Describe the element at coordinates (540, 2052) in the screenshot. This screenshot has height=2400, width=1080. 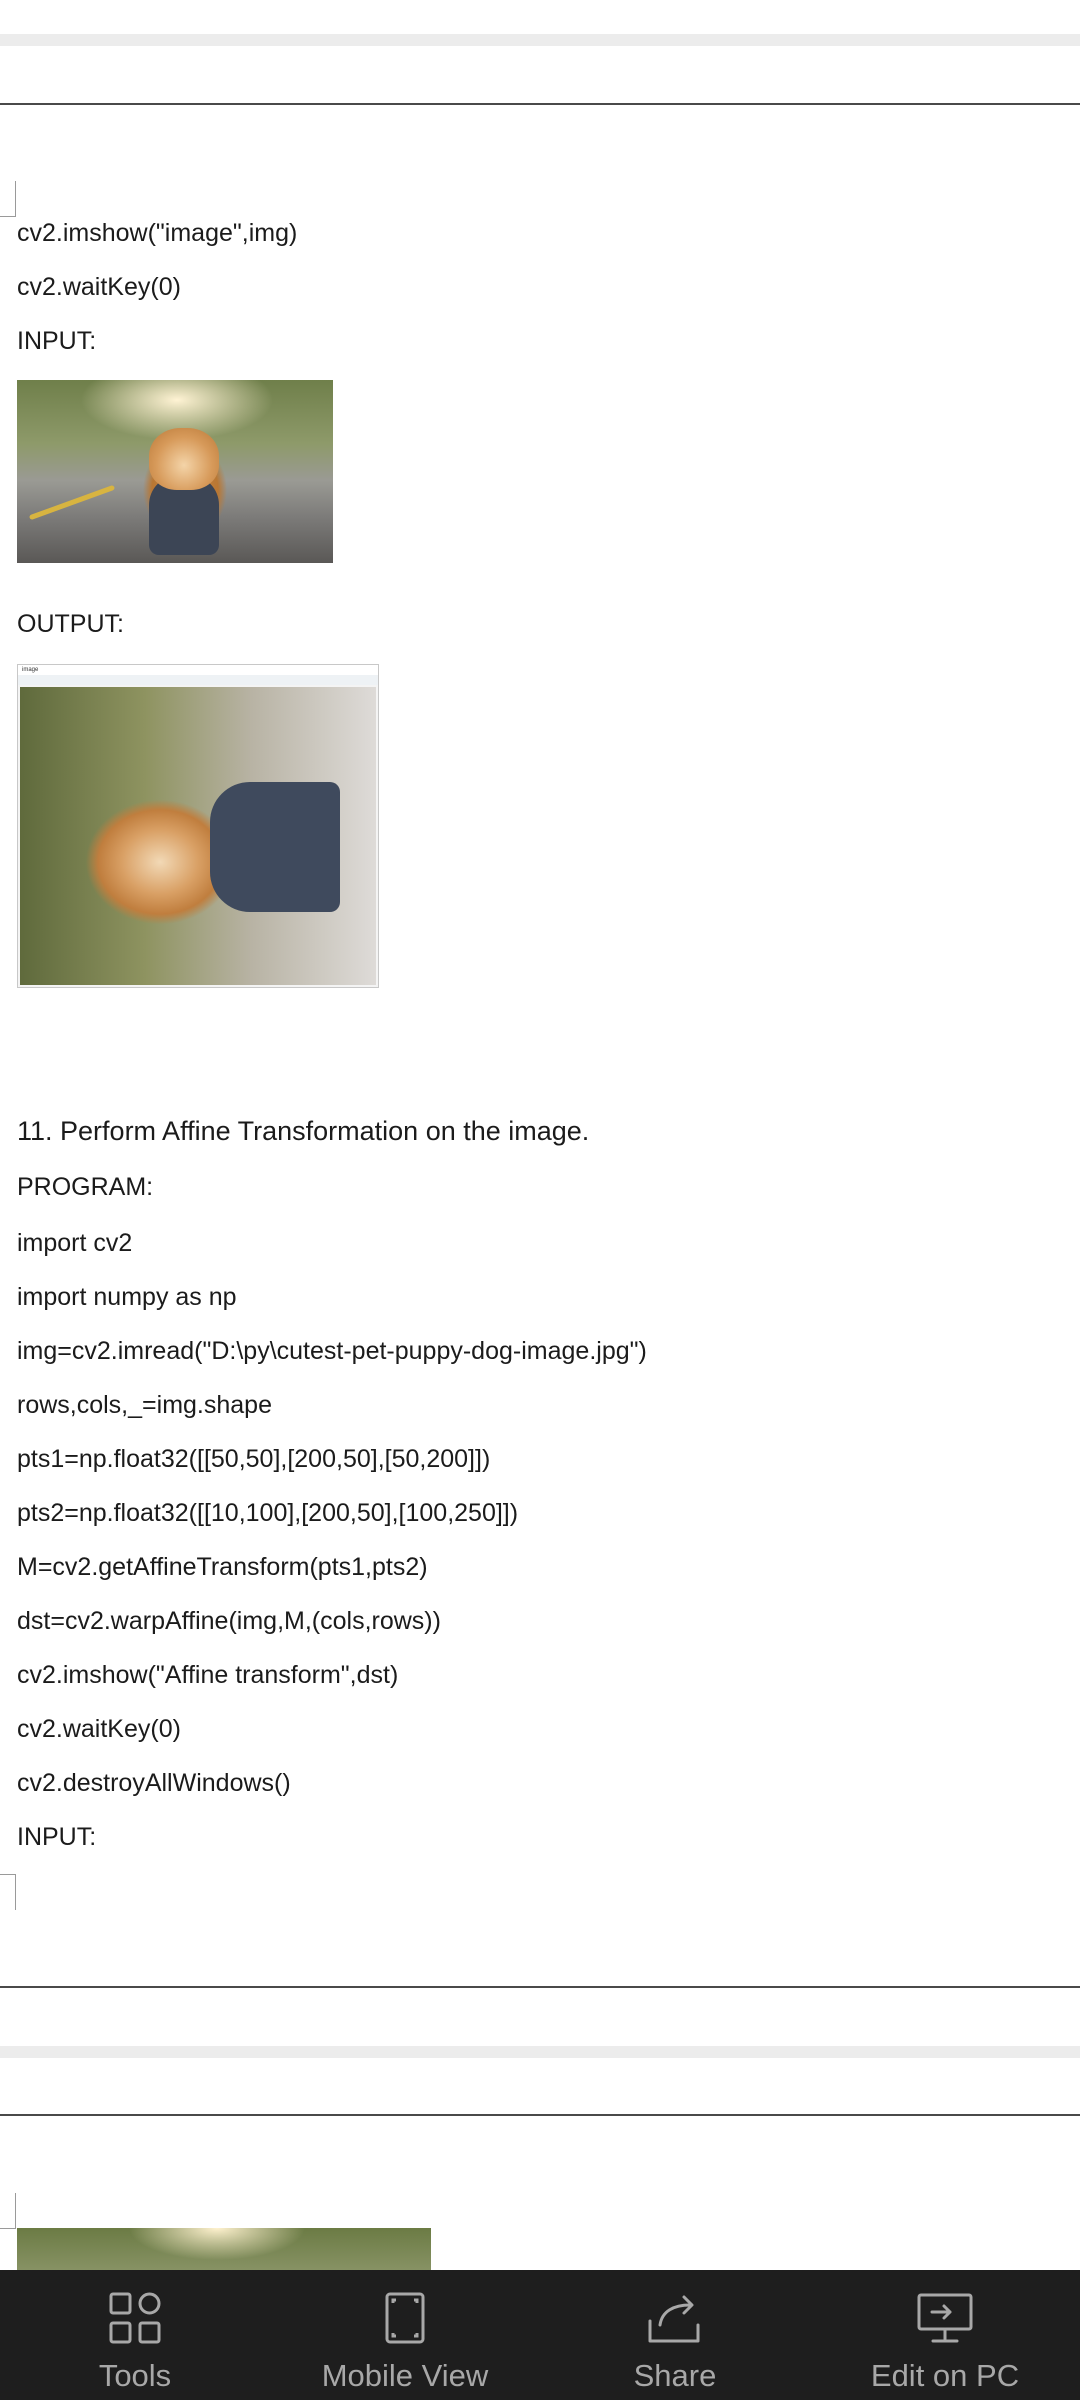
I see `page-gap-bottom` at that location.